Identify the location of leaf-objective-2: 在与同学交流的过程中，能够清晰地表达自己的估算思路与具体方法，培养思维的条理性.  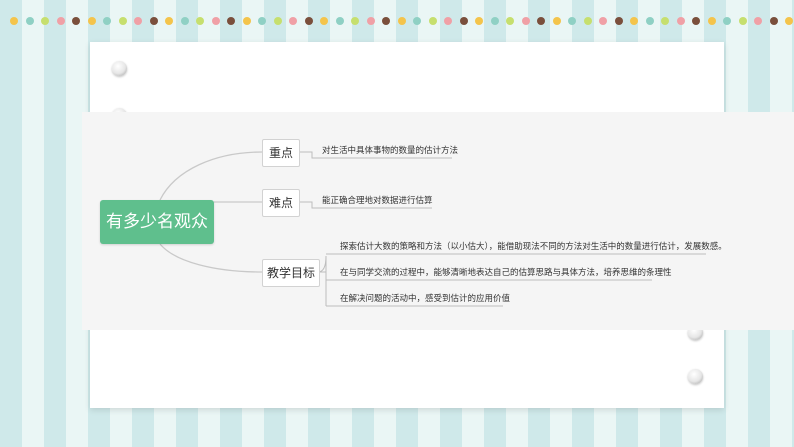
(506, 273).